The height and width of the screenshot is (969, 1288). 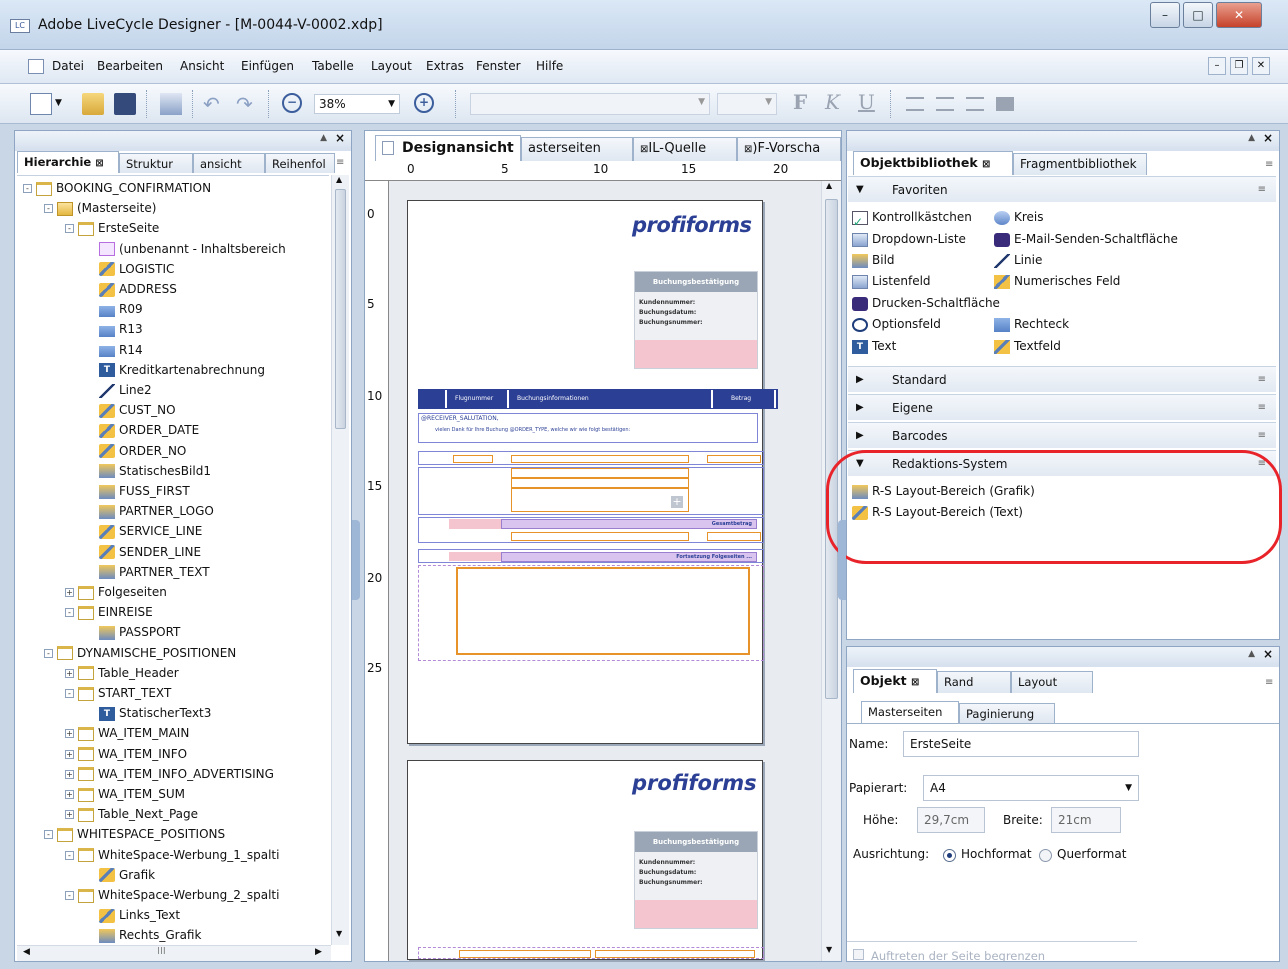 What do you see at coordinates (117, 188) in the screenshot?
I see `tree-item: - BOOKING_CONFIRMATION` at bounding box center [117, 188].